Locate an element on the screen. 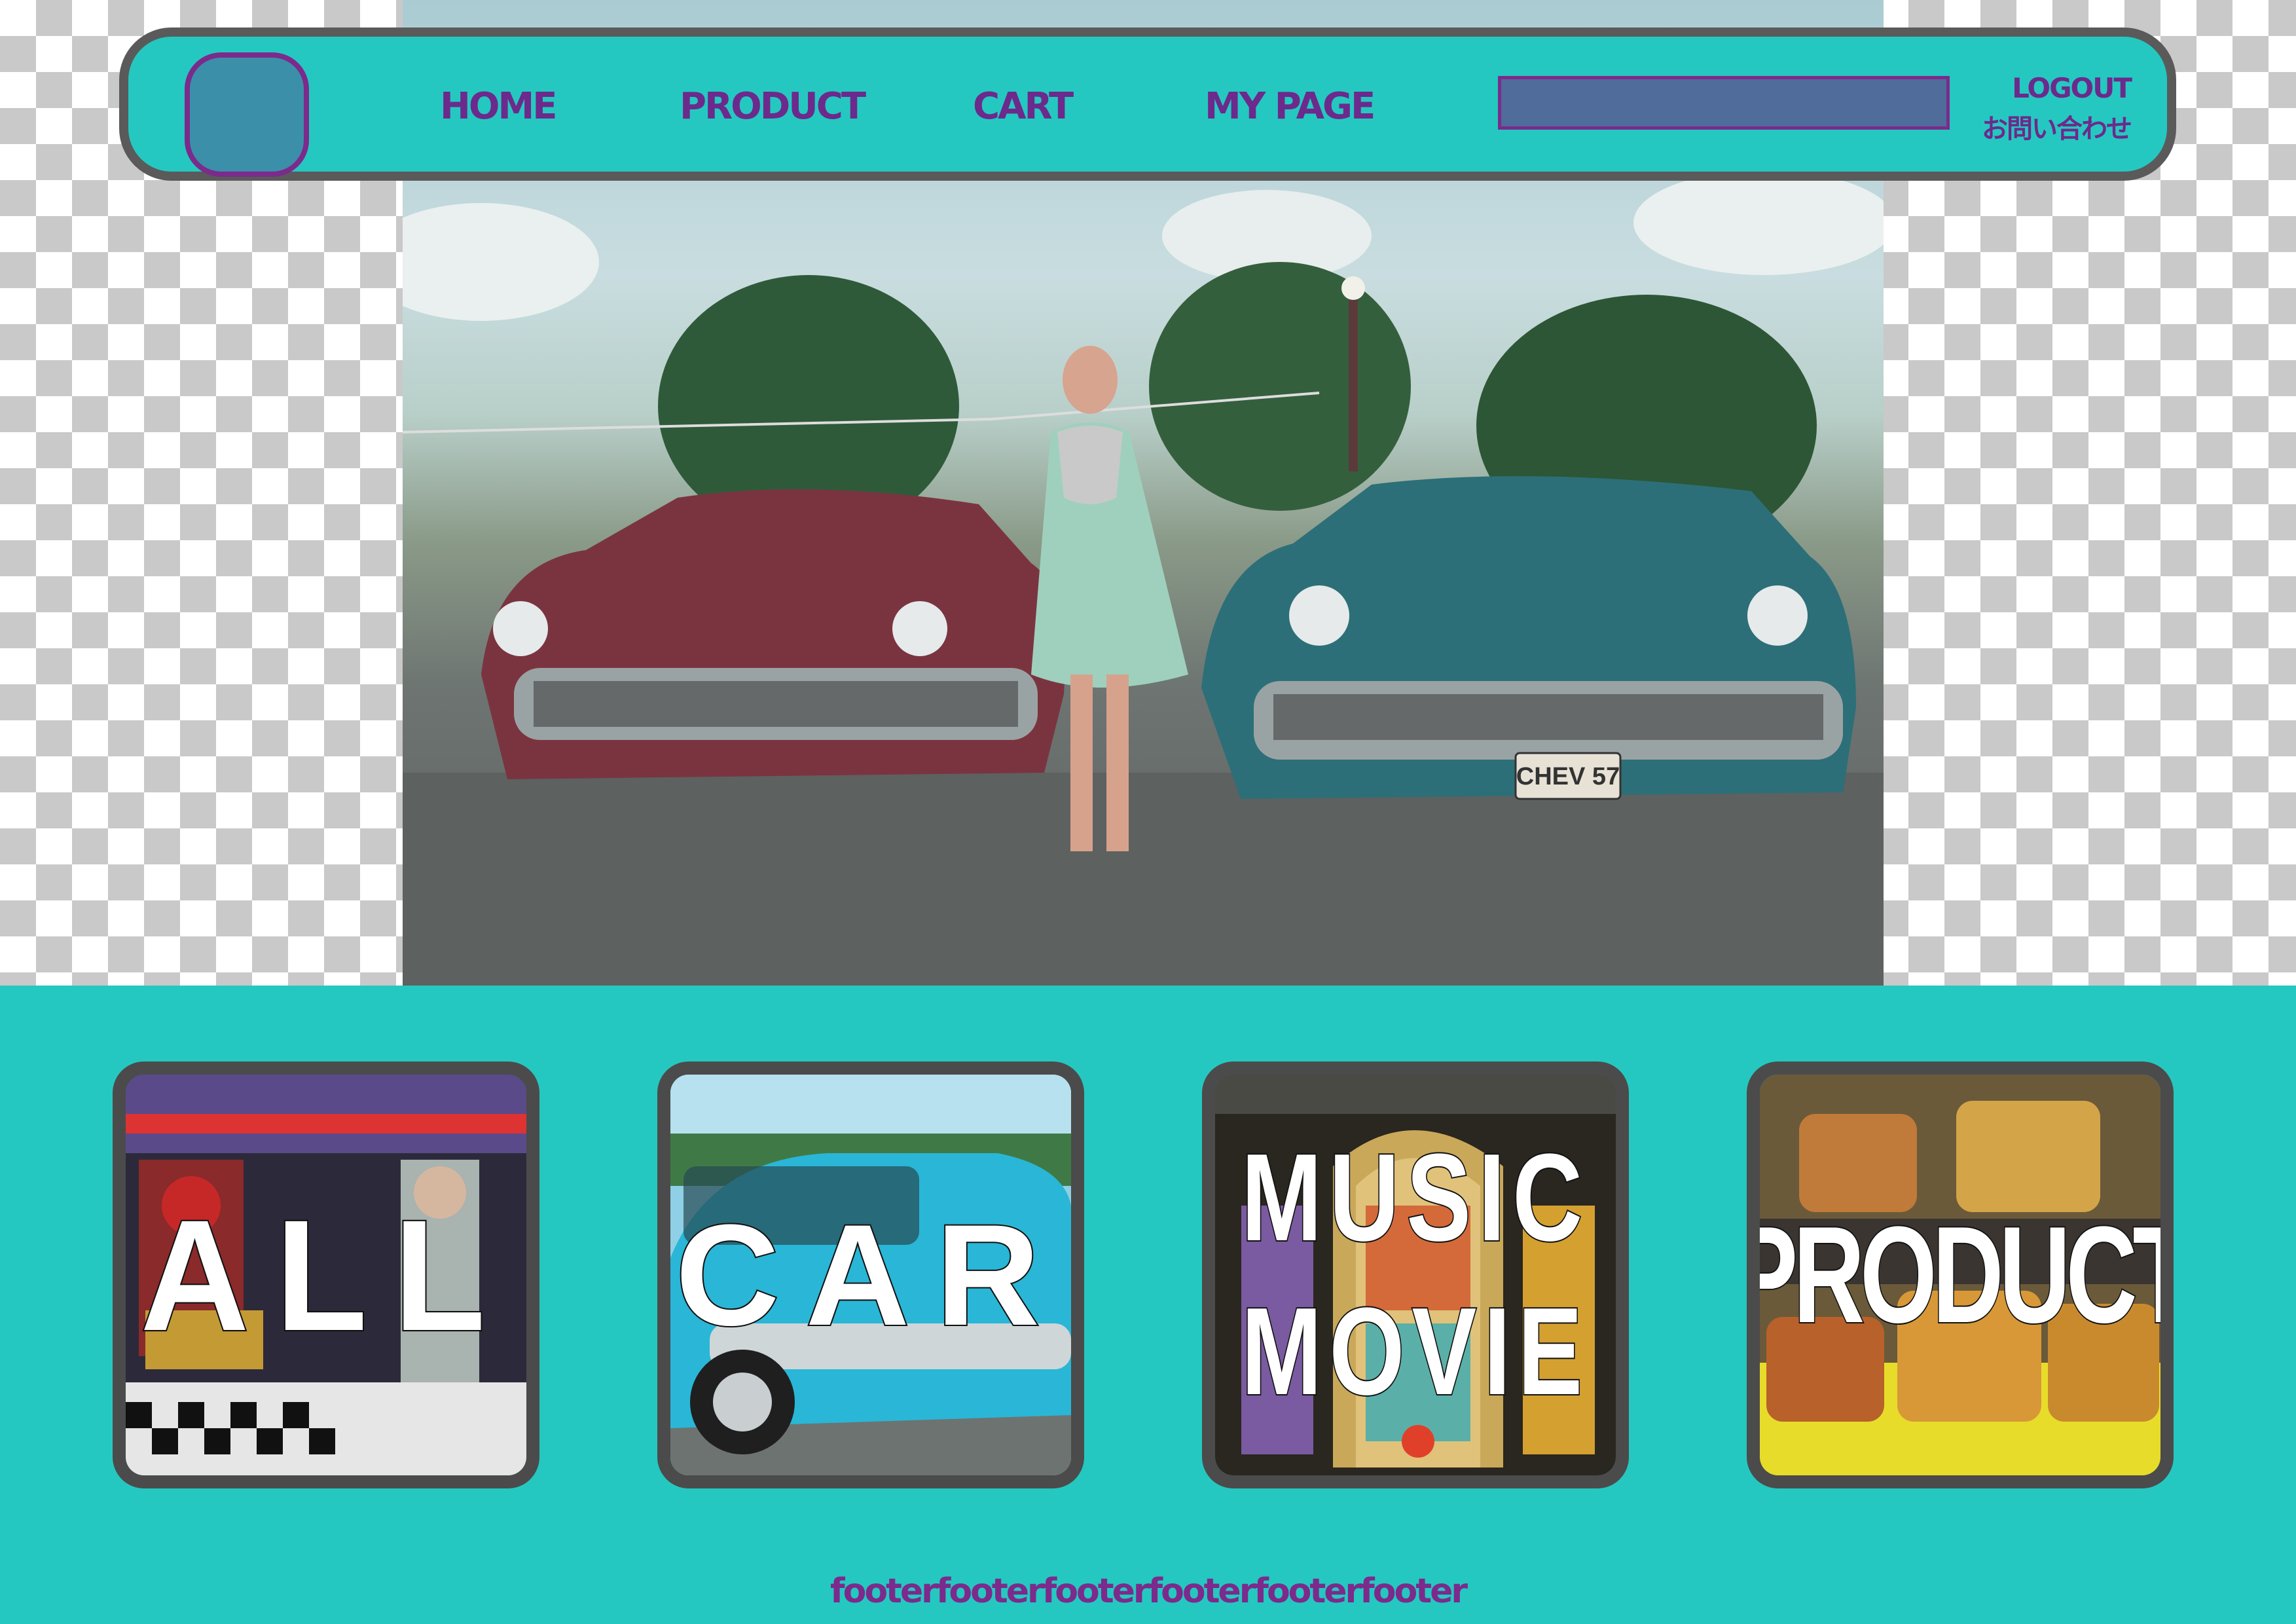 This screenshot has width=2296, height=1624. logo is located at coordinates (247, 114).